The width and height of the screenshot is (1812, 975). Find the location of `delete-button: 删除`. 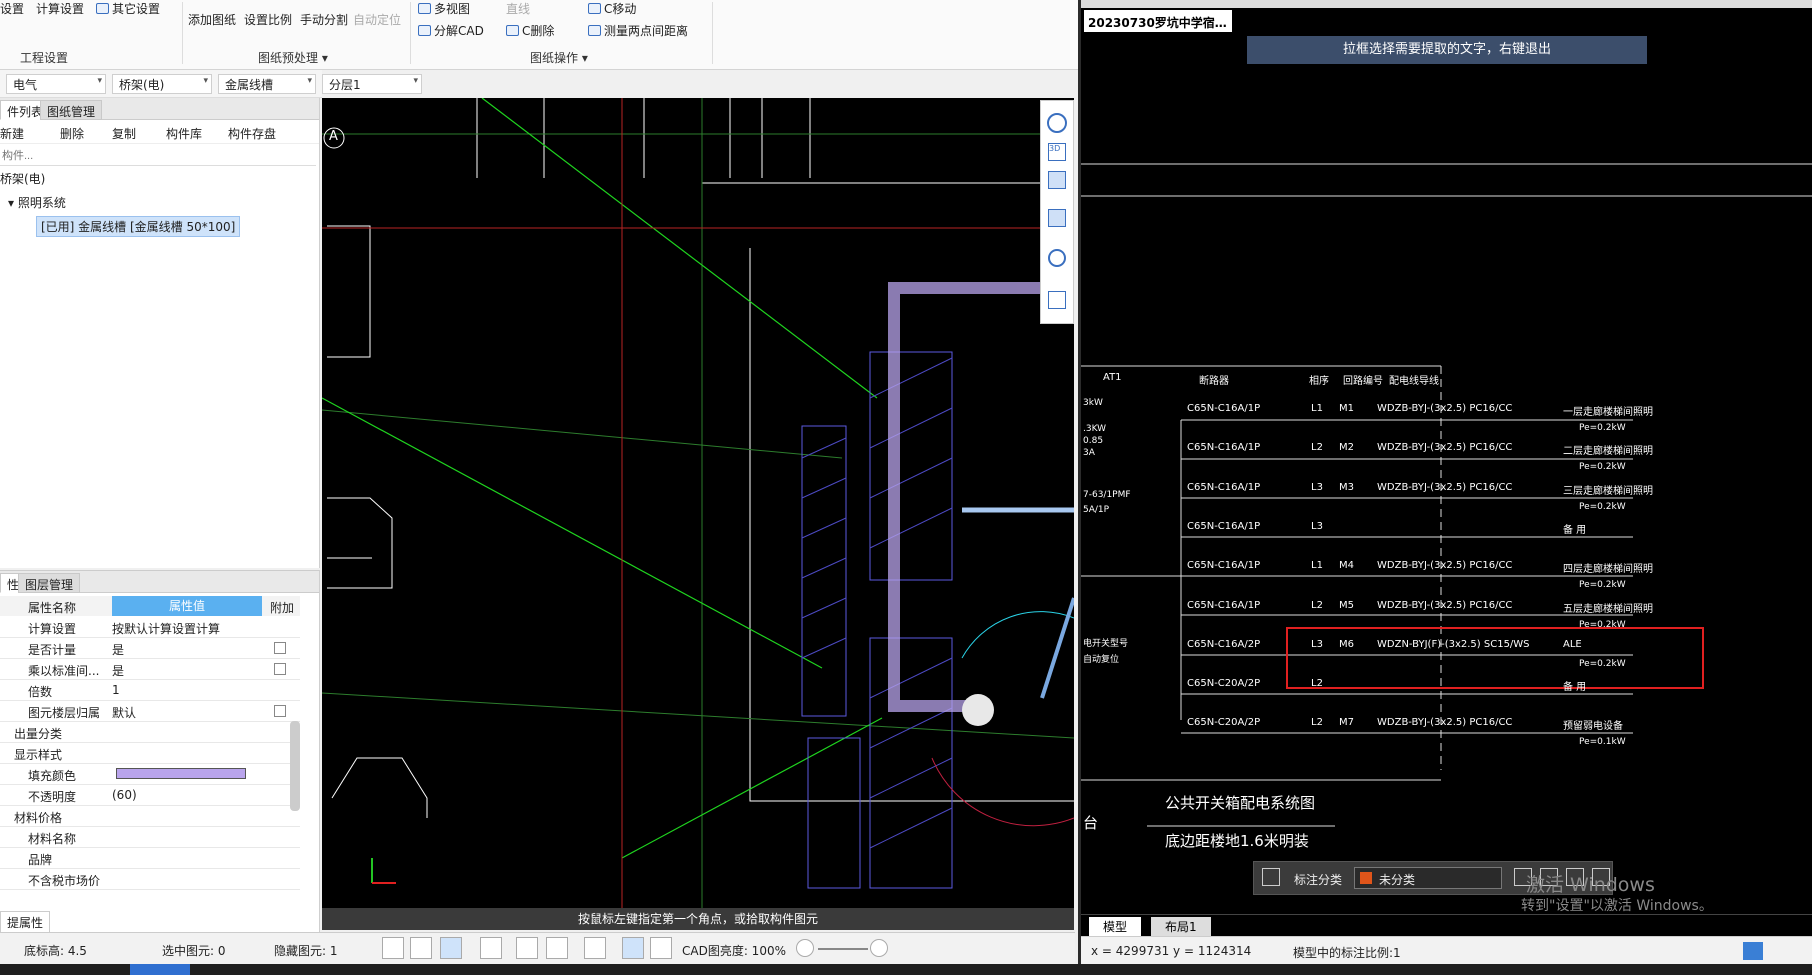

delete-button: 删除 is located at coordinates (72, 133).